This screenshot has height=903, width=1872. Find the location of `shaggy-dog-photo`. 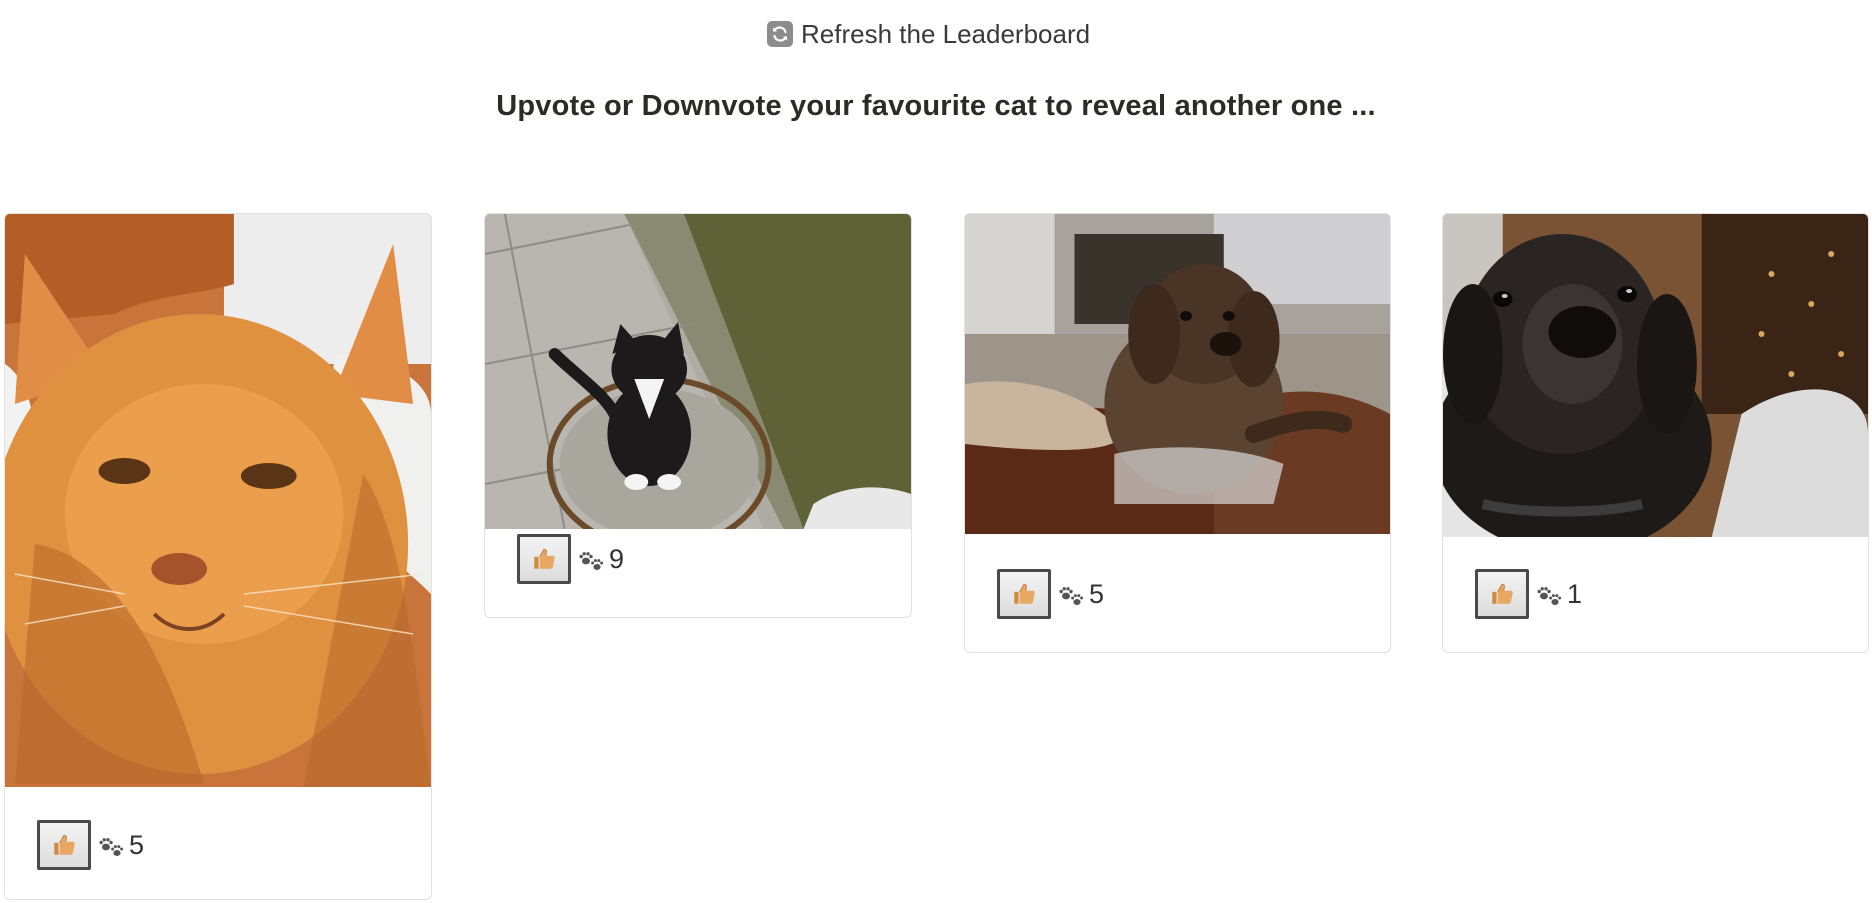

shaggy-dog-photo is located at coordinates (1177, 374).